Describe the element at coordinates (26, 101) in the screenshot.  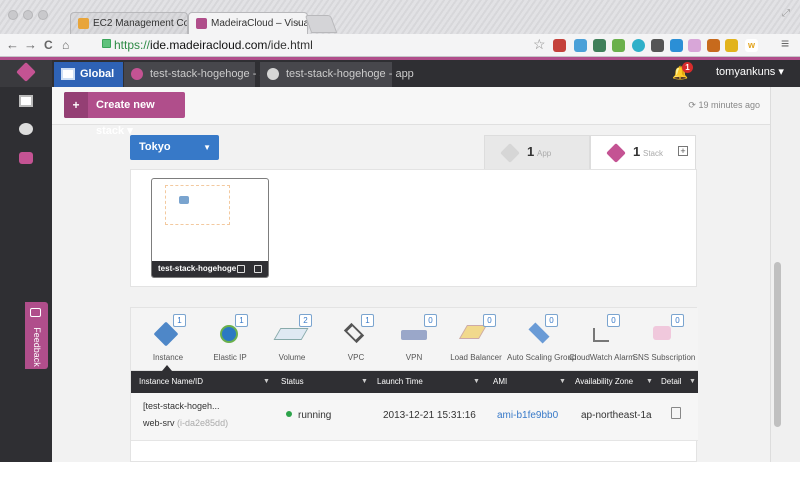
I see `dashboard-icon` at that location.